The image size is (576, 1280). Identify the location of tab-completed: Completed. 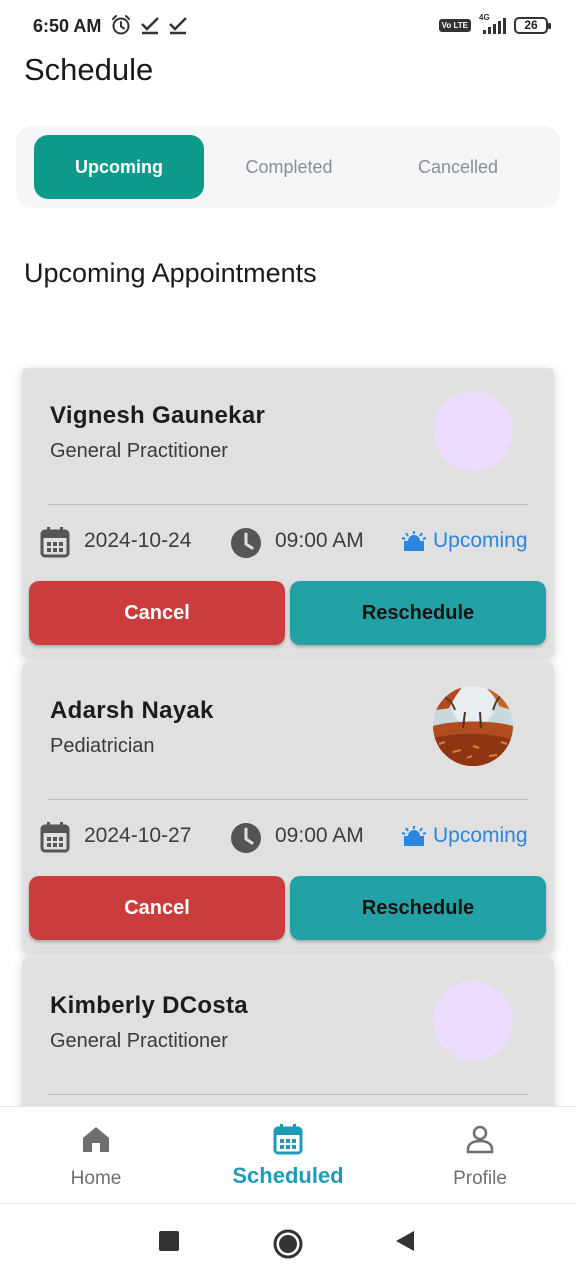
(289, 167).